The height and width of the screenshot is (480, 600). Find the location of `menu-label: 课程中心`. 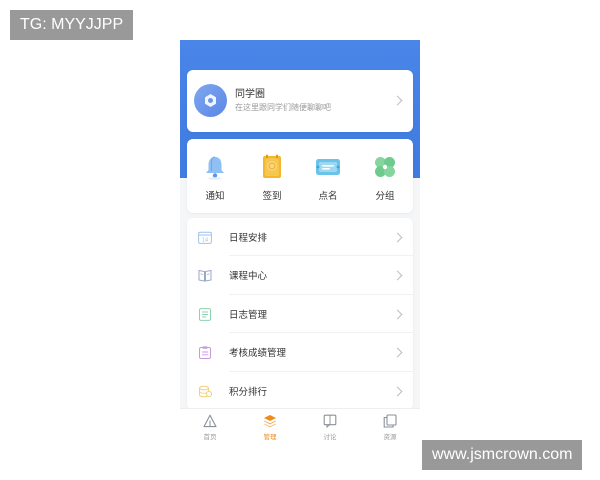

menu-label: 课程中心 is located at coordinates (248, 277).